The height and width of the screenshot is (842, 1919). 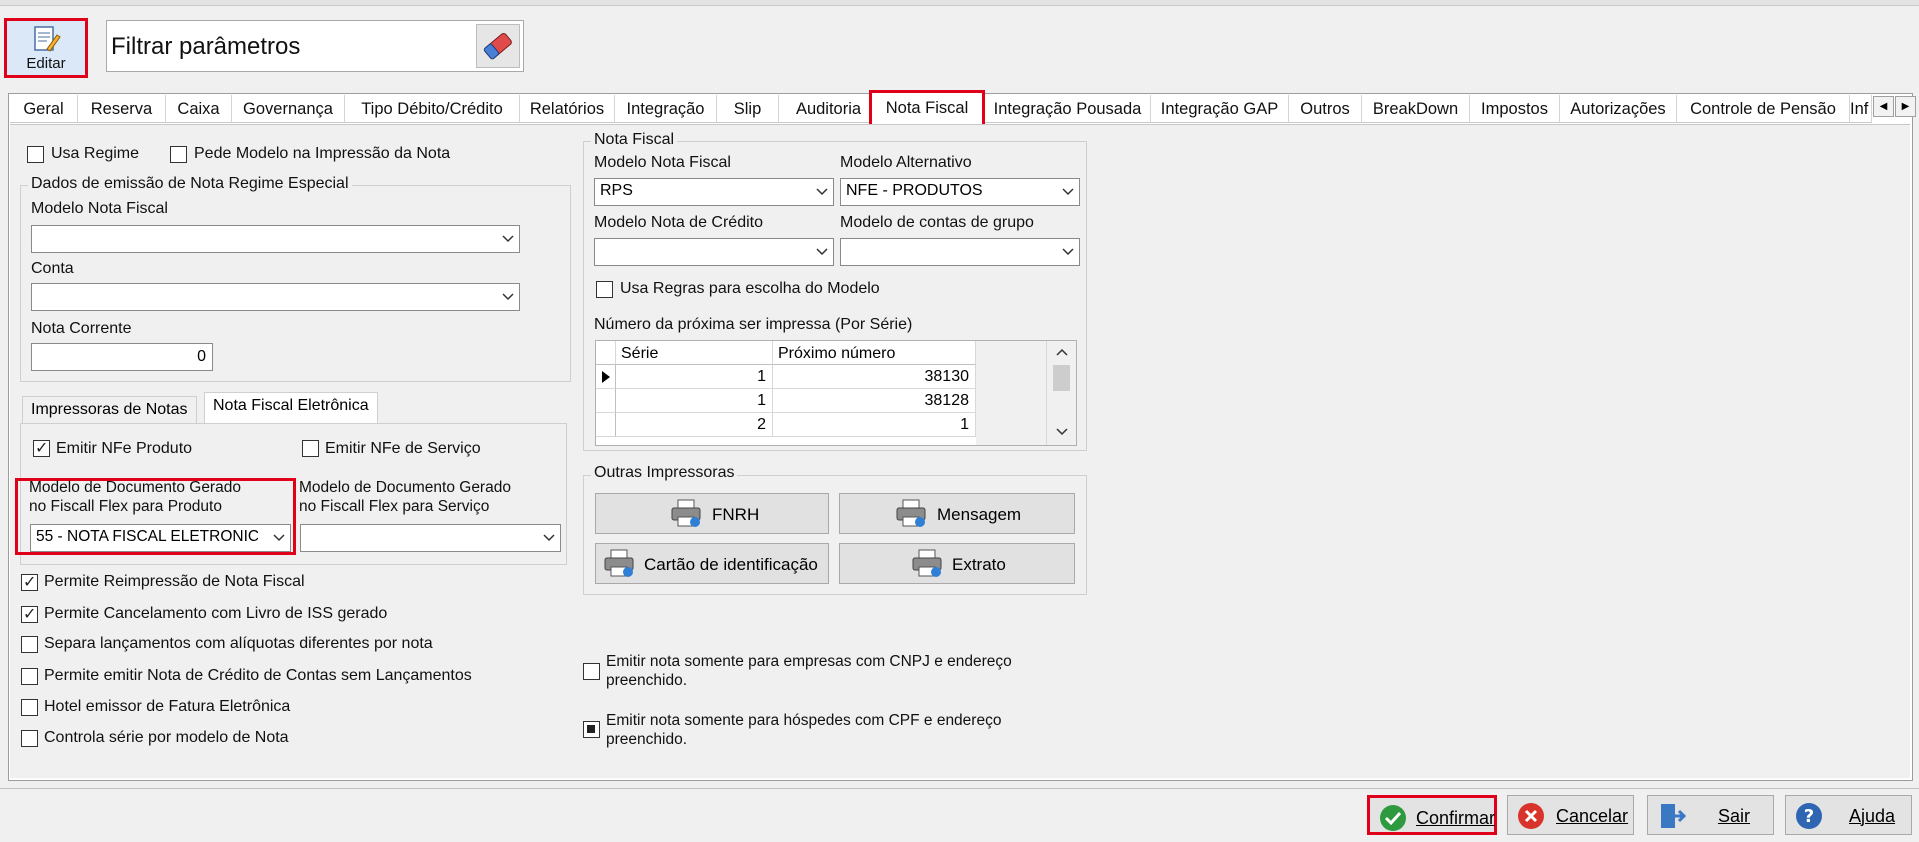 I want to click on tab-autorizacoes: Autorizações, so click(x=1618, y=109).